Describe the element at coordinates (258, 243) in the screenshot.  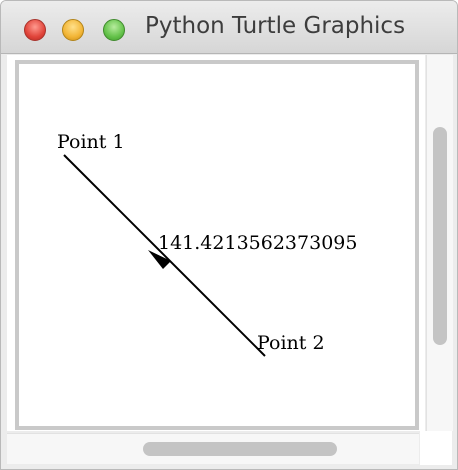
I see `distance-label: 141.4213562373095` at that location.